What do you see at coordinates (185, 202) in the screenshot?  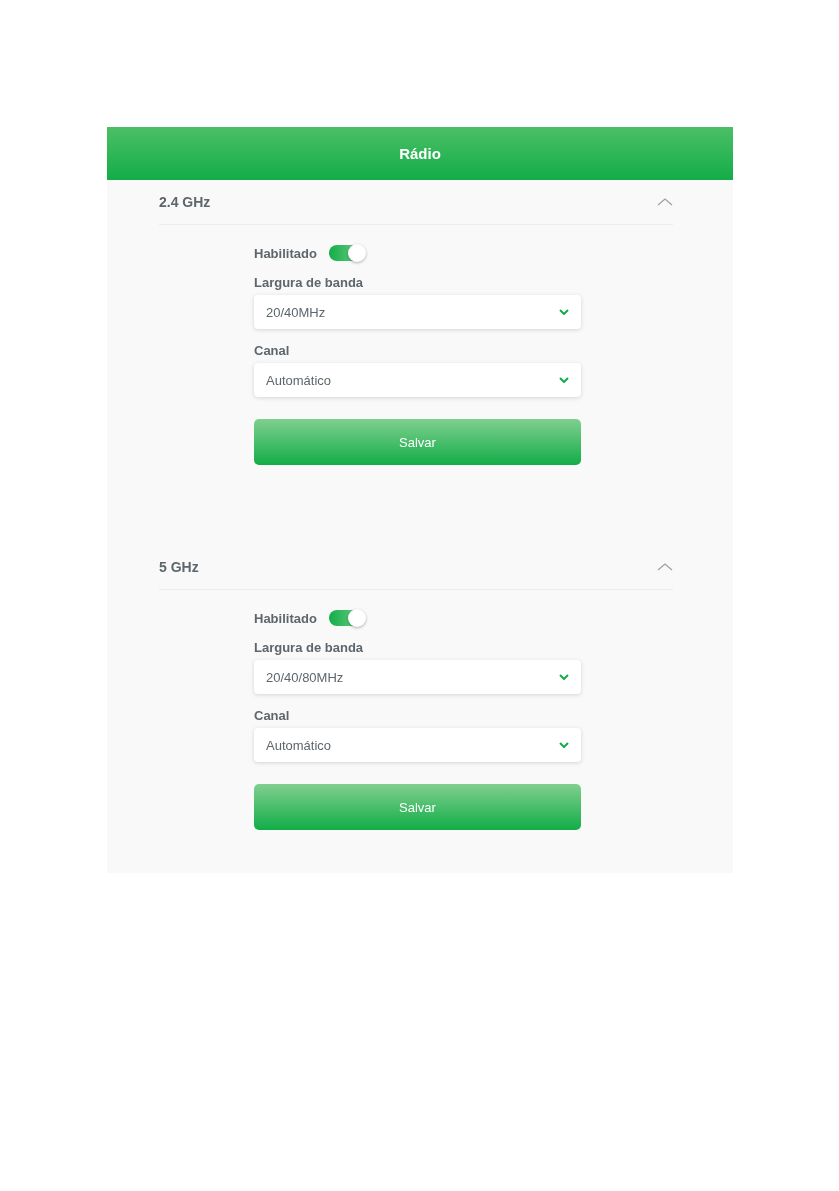 I see `section-title: 2.4 GHz` at bounding box center [185, 202].